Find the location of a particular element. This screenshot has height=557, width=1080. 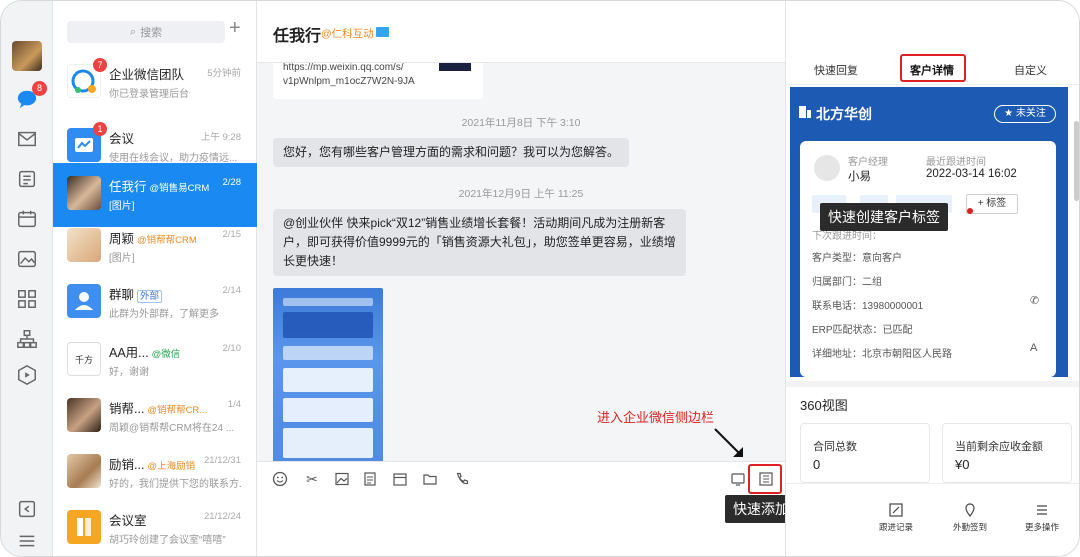

stat-contracts: 合同总数 0 is located at coordinates (865, 453).